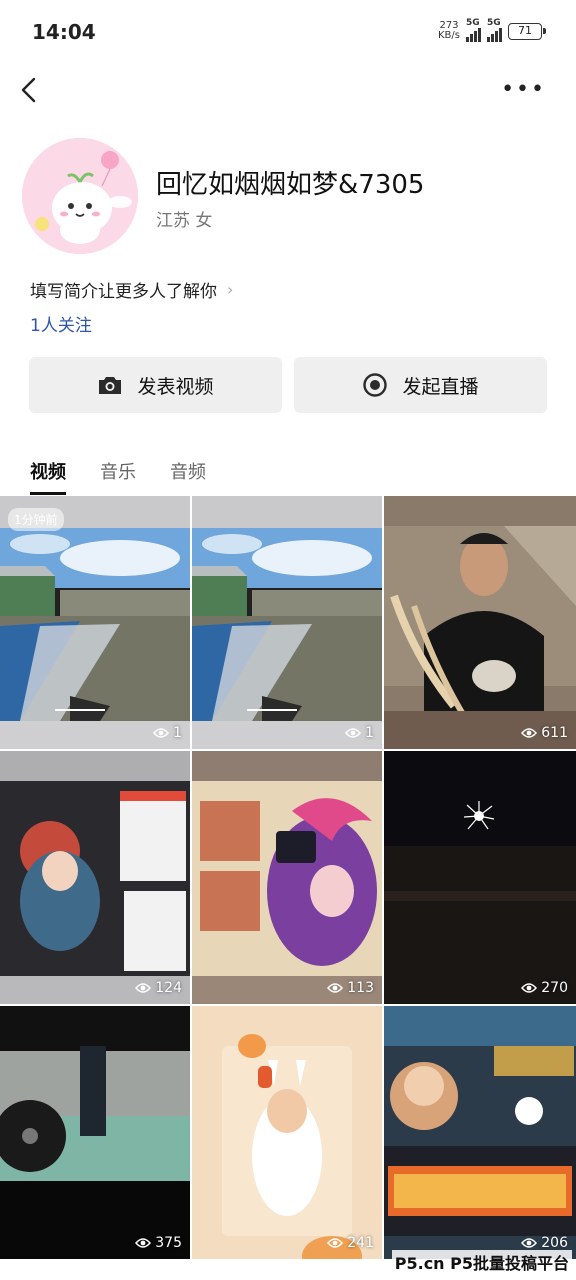 The image size is (576, 1280). Describe the element at coordinates (64, 32) in the screenshot. I see `status-time: 14:04` at that location.